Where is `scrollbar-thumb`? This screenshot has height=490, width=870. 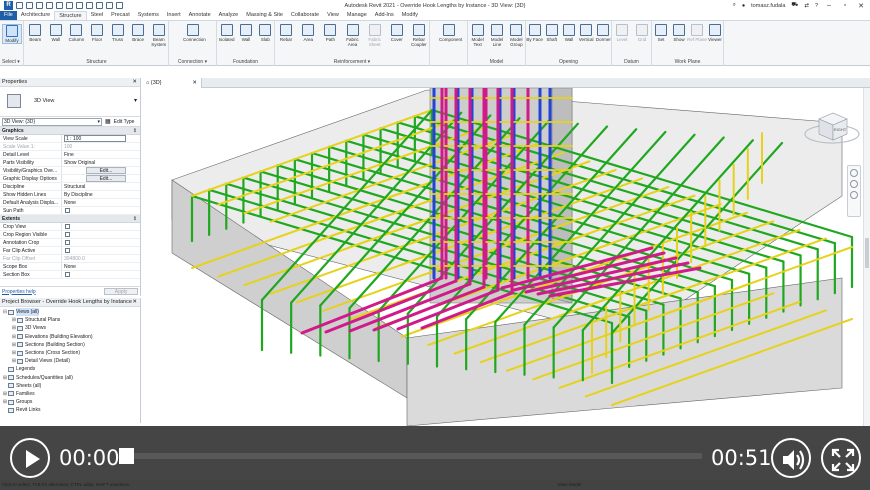
scrollbar-thumb is located at coordinates (867, 253).